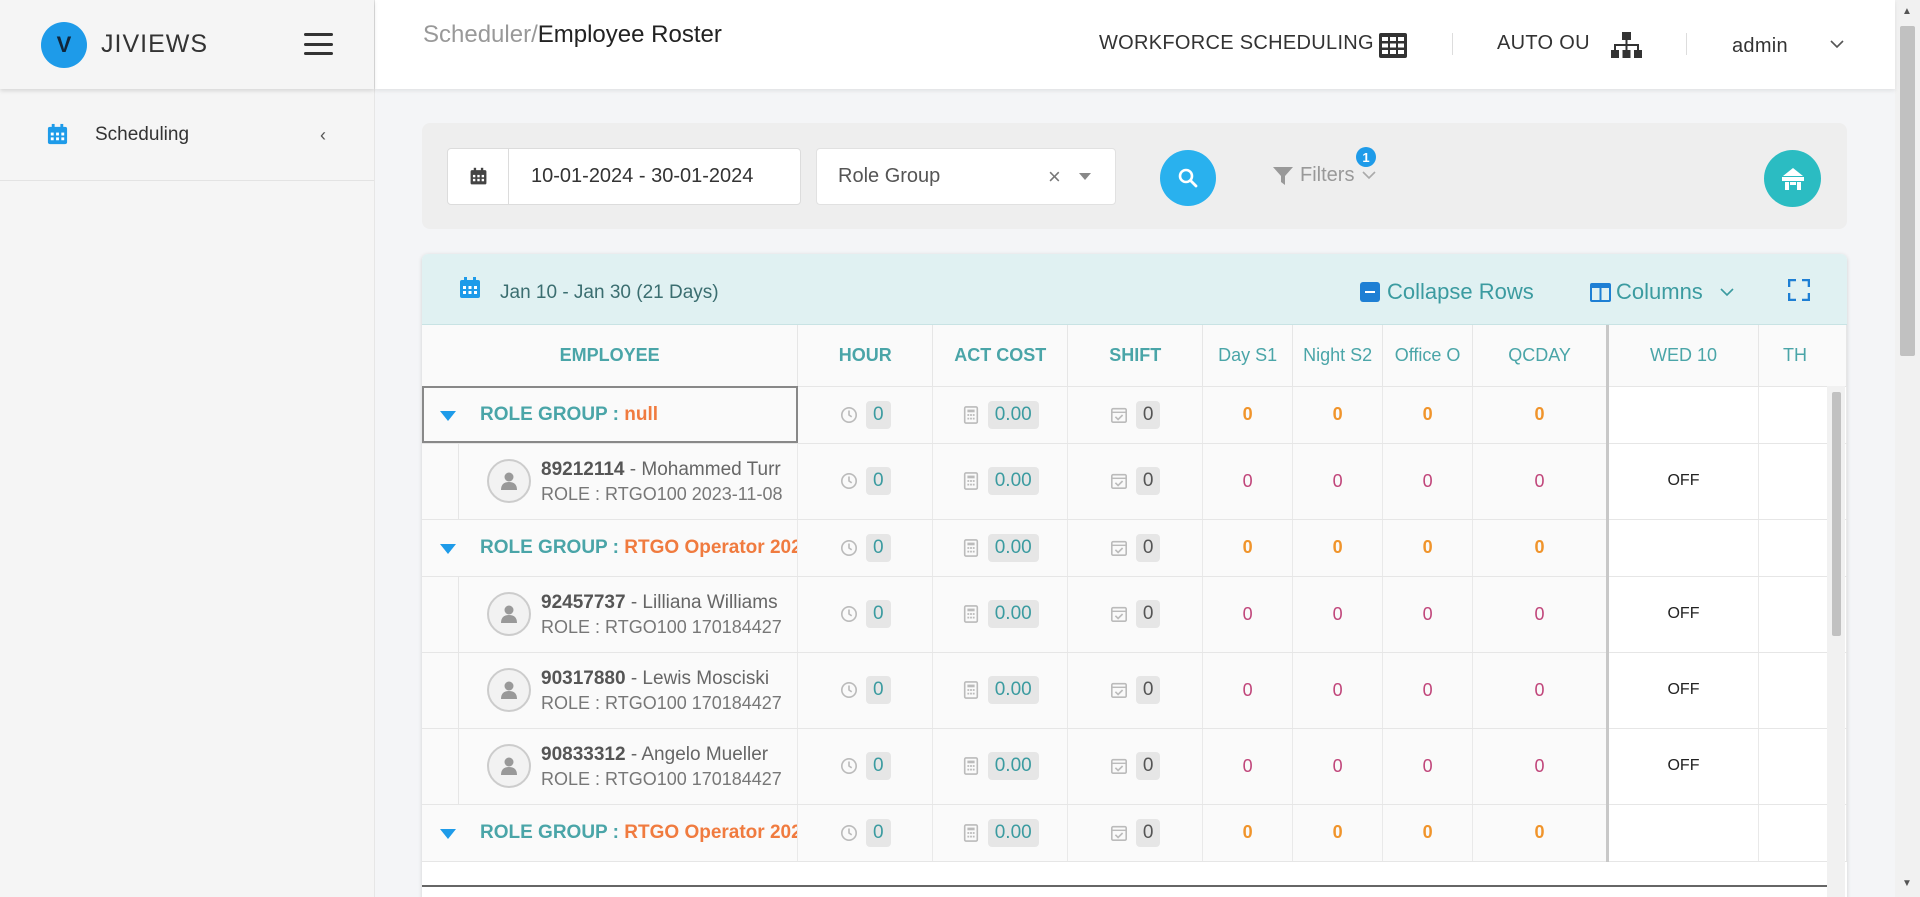  What do you see at coordinates (659, 602) in the screenshot?
I see `employee-name: 92457737 - Lilliana Williams` at bounding box center [659, 602].